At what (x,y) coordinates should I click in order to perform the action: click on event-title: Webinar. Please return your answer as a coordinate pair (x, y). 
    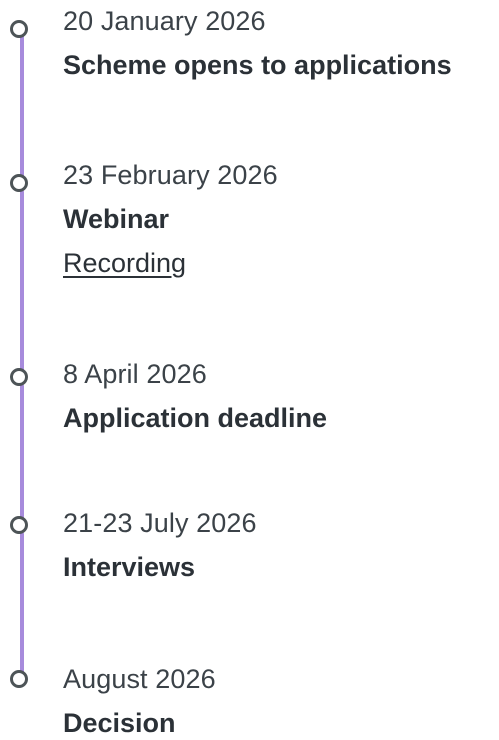
    Looking at the image, I should click on (116, 219).